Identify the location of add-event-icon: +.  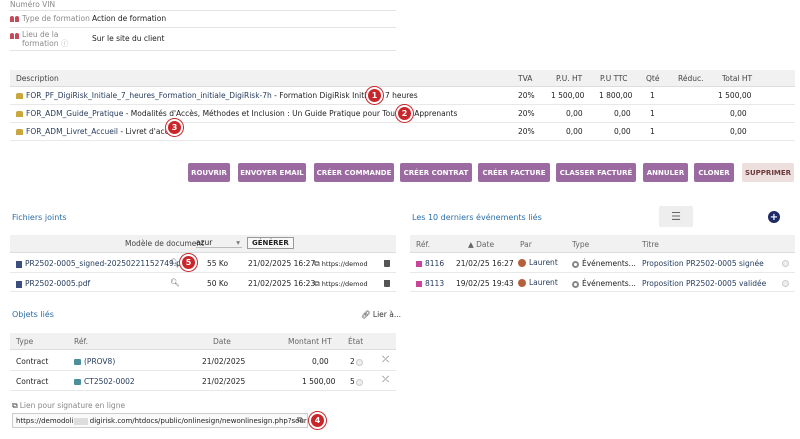
(774, 217).